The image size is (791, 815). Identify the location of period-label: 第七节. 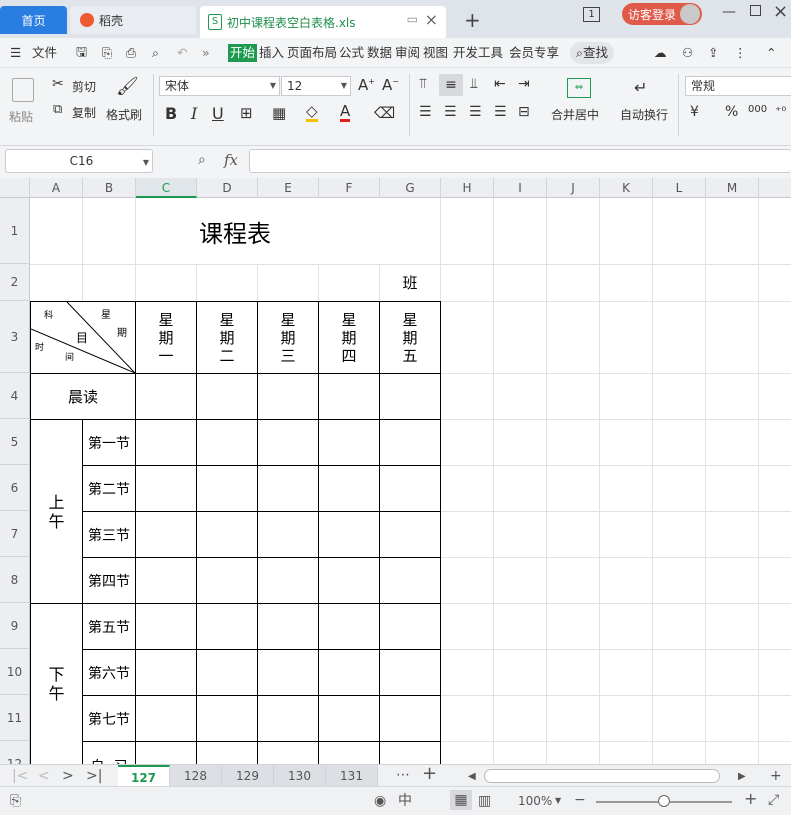
(109, 718).